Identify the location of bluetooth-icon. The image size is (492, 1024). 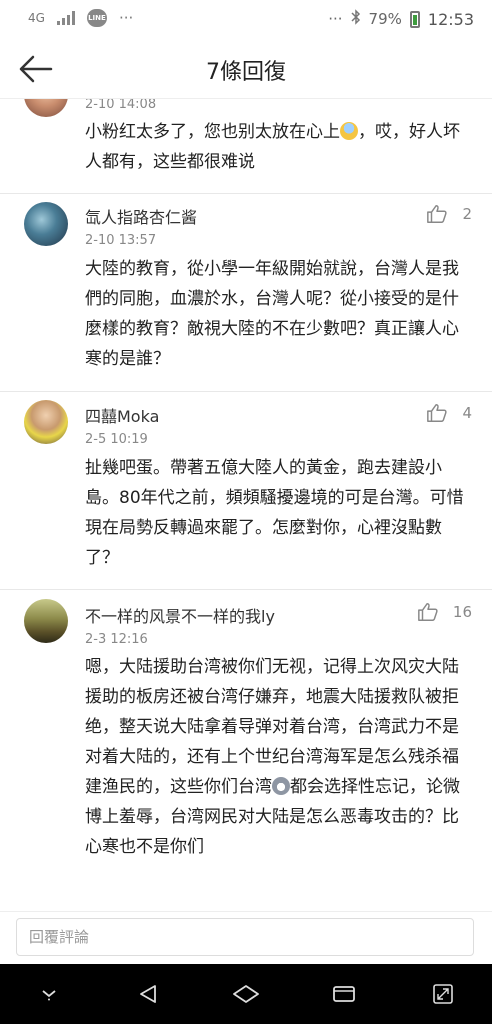
(356, 19).